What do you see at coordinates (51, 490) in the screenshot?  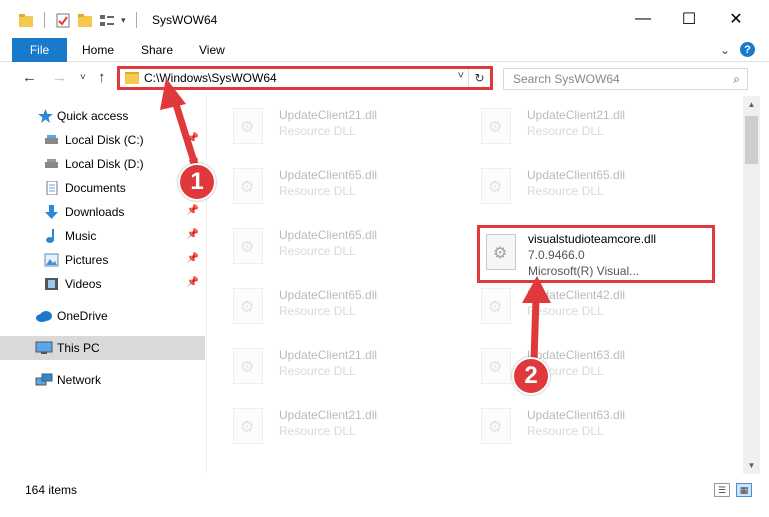 I see `item-count: 164 items` at bounding box center [51, 490].